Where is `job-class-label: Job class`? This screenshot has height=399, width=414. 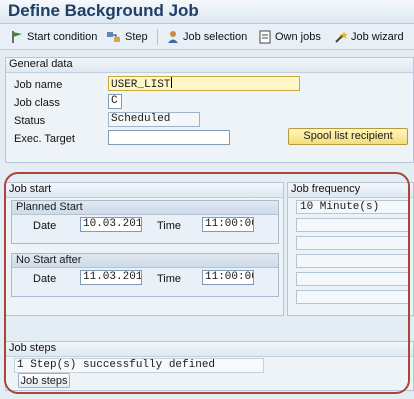 job-class-label: Job class is located at coordinates (37, 103).